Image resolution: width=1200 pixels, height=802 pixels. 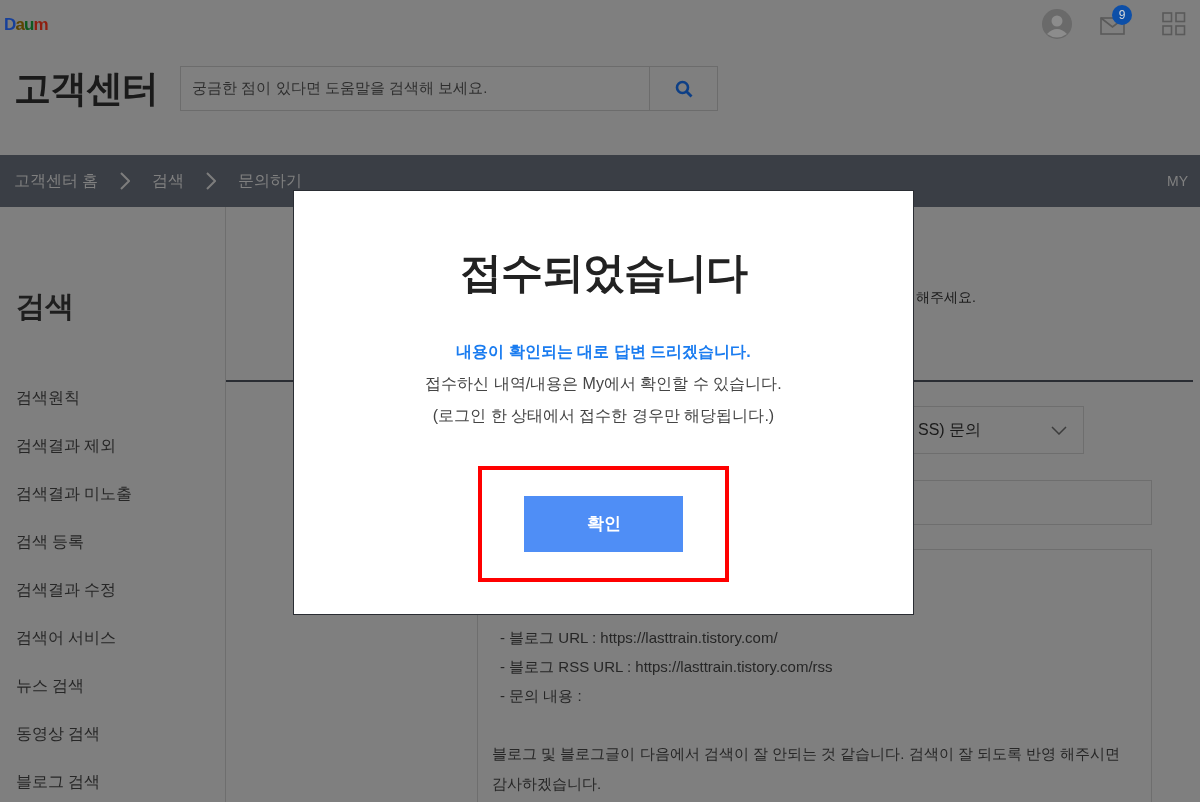 I want to click on logo: Daum, so click(x=26, y=24).